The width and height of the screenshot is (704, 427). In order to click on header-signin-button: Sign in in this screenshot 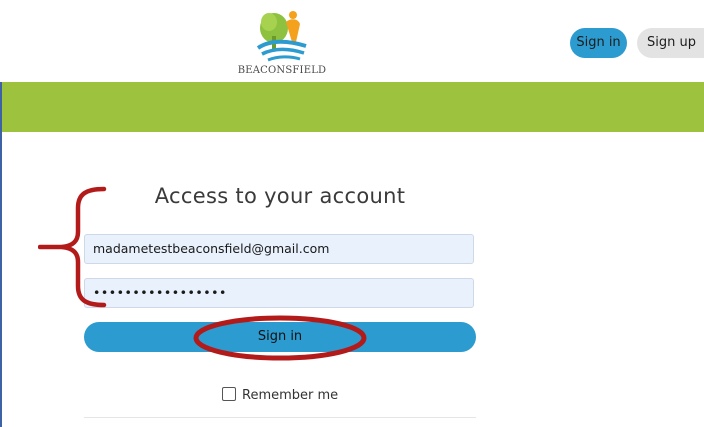, I will do `click(598, 43)`.